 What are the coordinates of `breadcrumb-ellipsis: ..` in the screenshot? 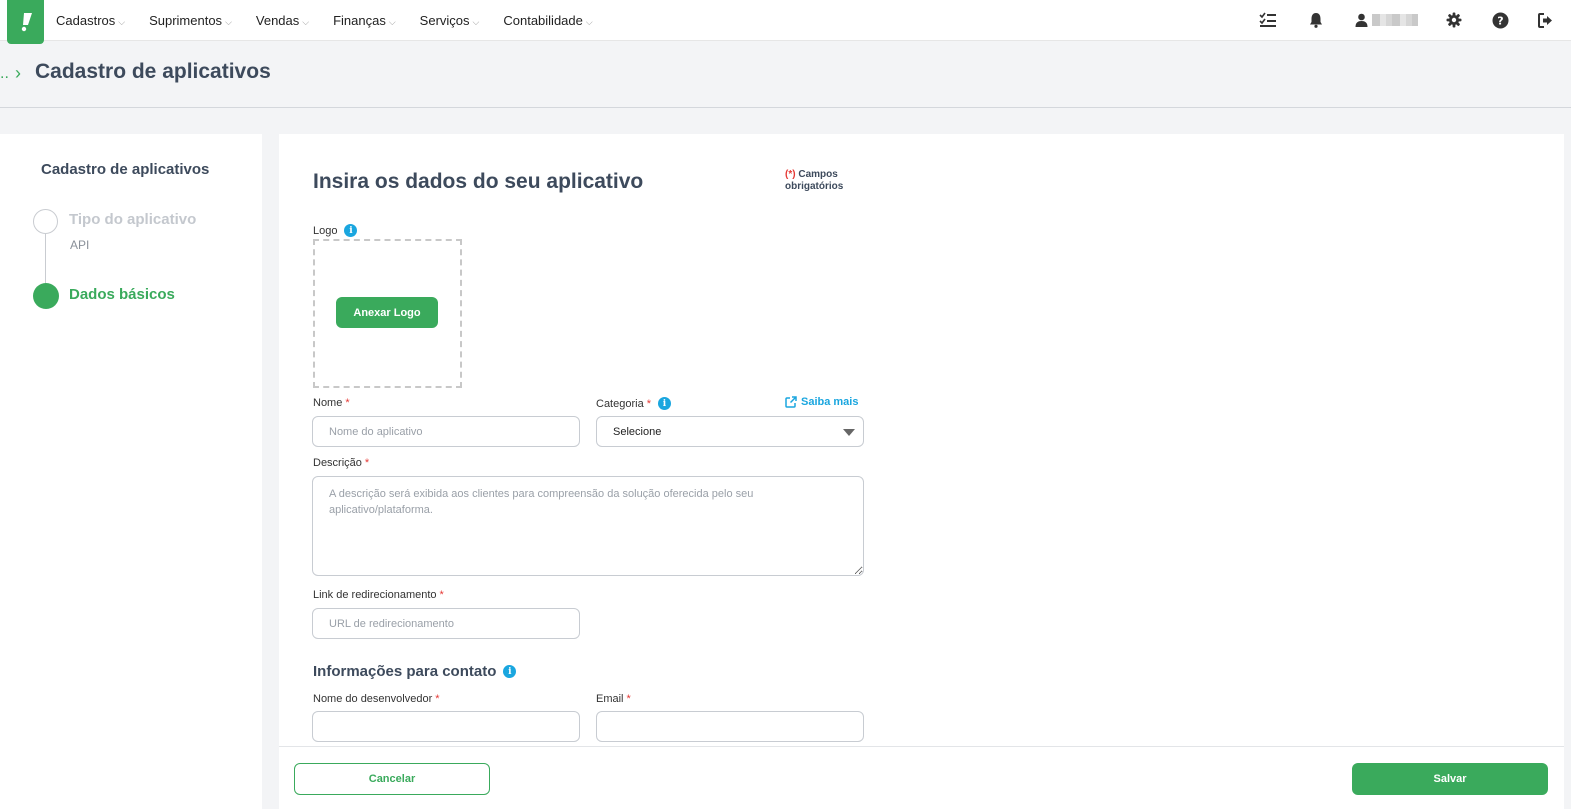 It's located at (4, 74).